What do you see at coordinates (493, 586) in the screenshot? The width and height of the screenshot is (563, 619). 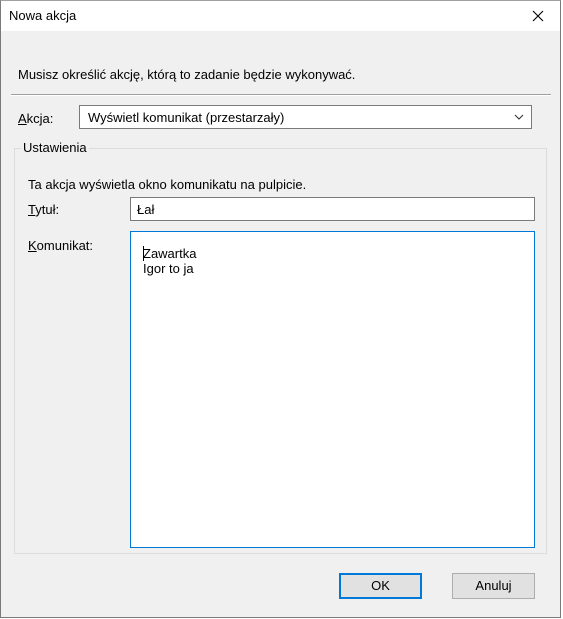 I see `cancel-button: Anuluj` at bounding box center [493, 586].